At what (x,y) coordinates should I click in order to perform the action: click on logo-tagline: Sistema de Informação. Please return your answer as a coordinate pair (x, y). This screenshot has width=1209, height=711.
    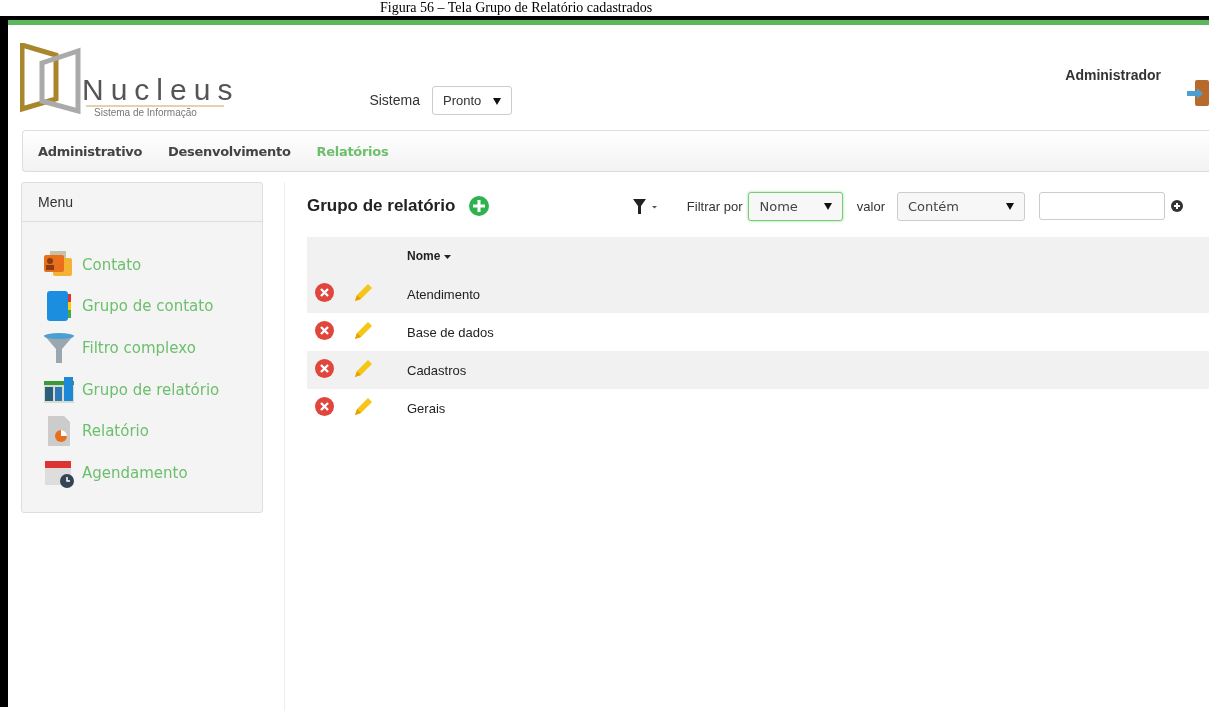
    Looking at the image, I should click on (155, 111).